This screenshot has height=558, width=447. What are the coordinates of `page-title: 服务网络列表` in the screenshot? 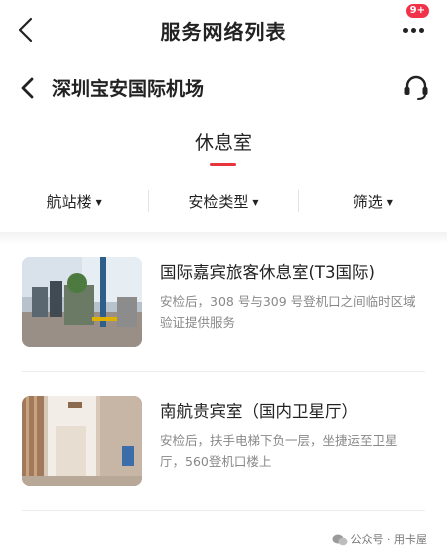 It's located at (223, 32).